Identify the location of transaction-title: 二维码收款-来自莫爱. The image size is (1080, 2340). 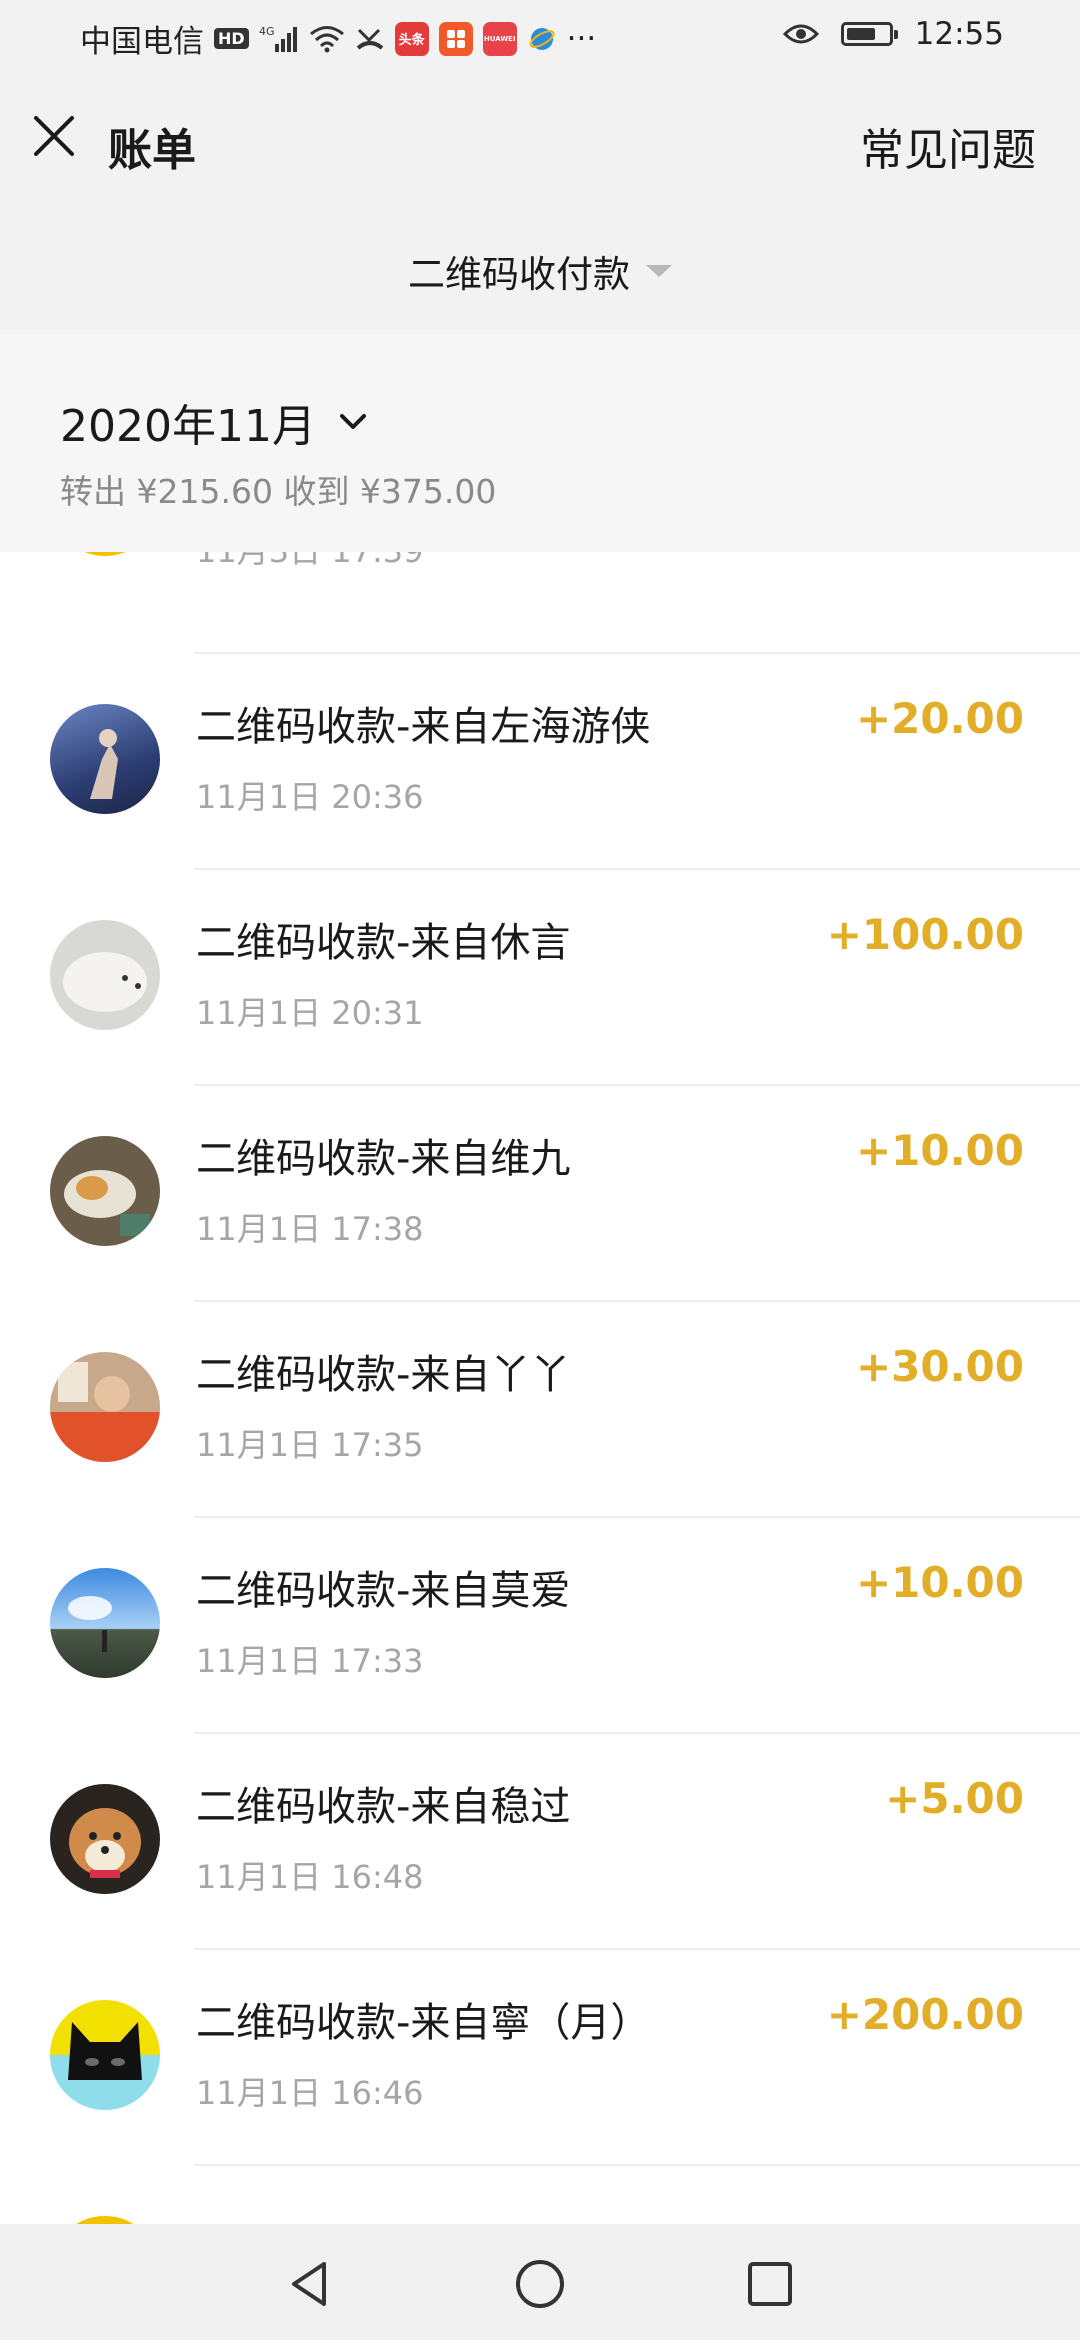
(383, 1591).